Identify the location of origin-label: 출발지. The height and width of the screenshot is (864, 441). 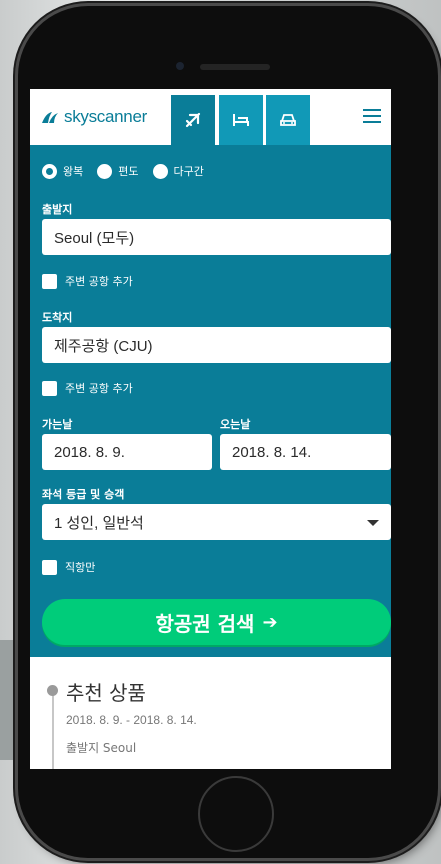
(57, 209).